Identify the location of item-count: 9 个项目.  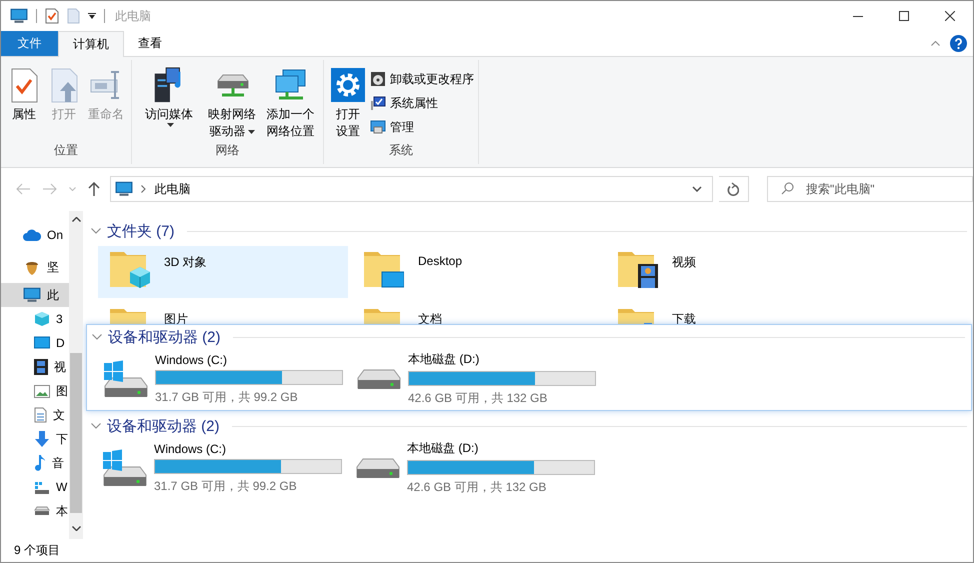
(37, 550).